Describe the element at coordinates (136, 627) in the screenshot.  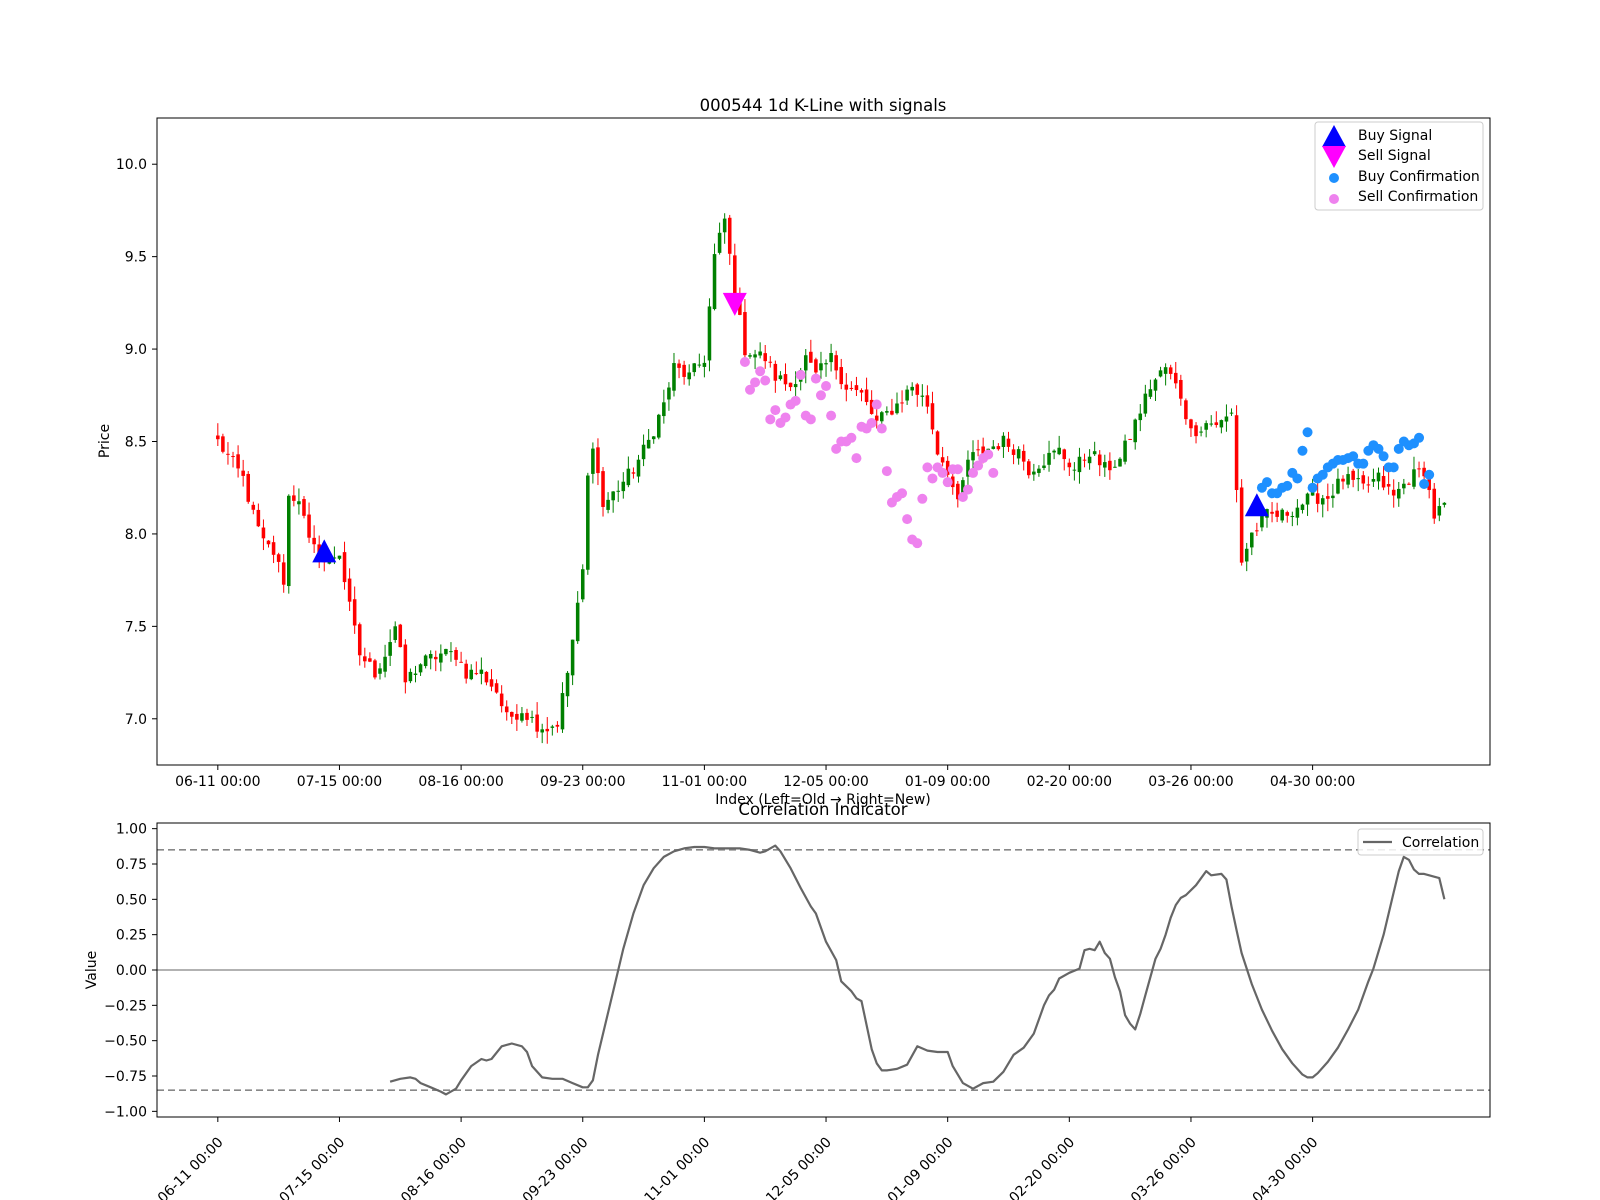
I see `kline-y-tick-label: 7.5` at that location.